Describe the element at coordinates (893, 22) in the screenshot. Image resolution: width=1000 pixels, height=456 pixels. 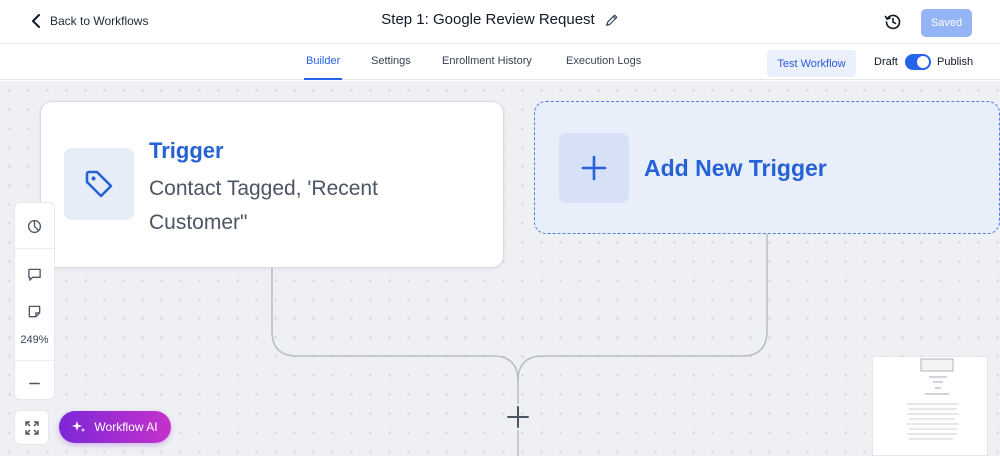
I see `history-icon` at that location.